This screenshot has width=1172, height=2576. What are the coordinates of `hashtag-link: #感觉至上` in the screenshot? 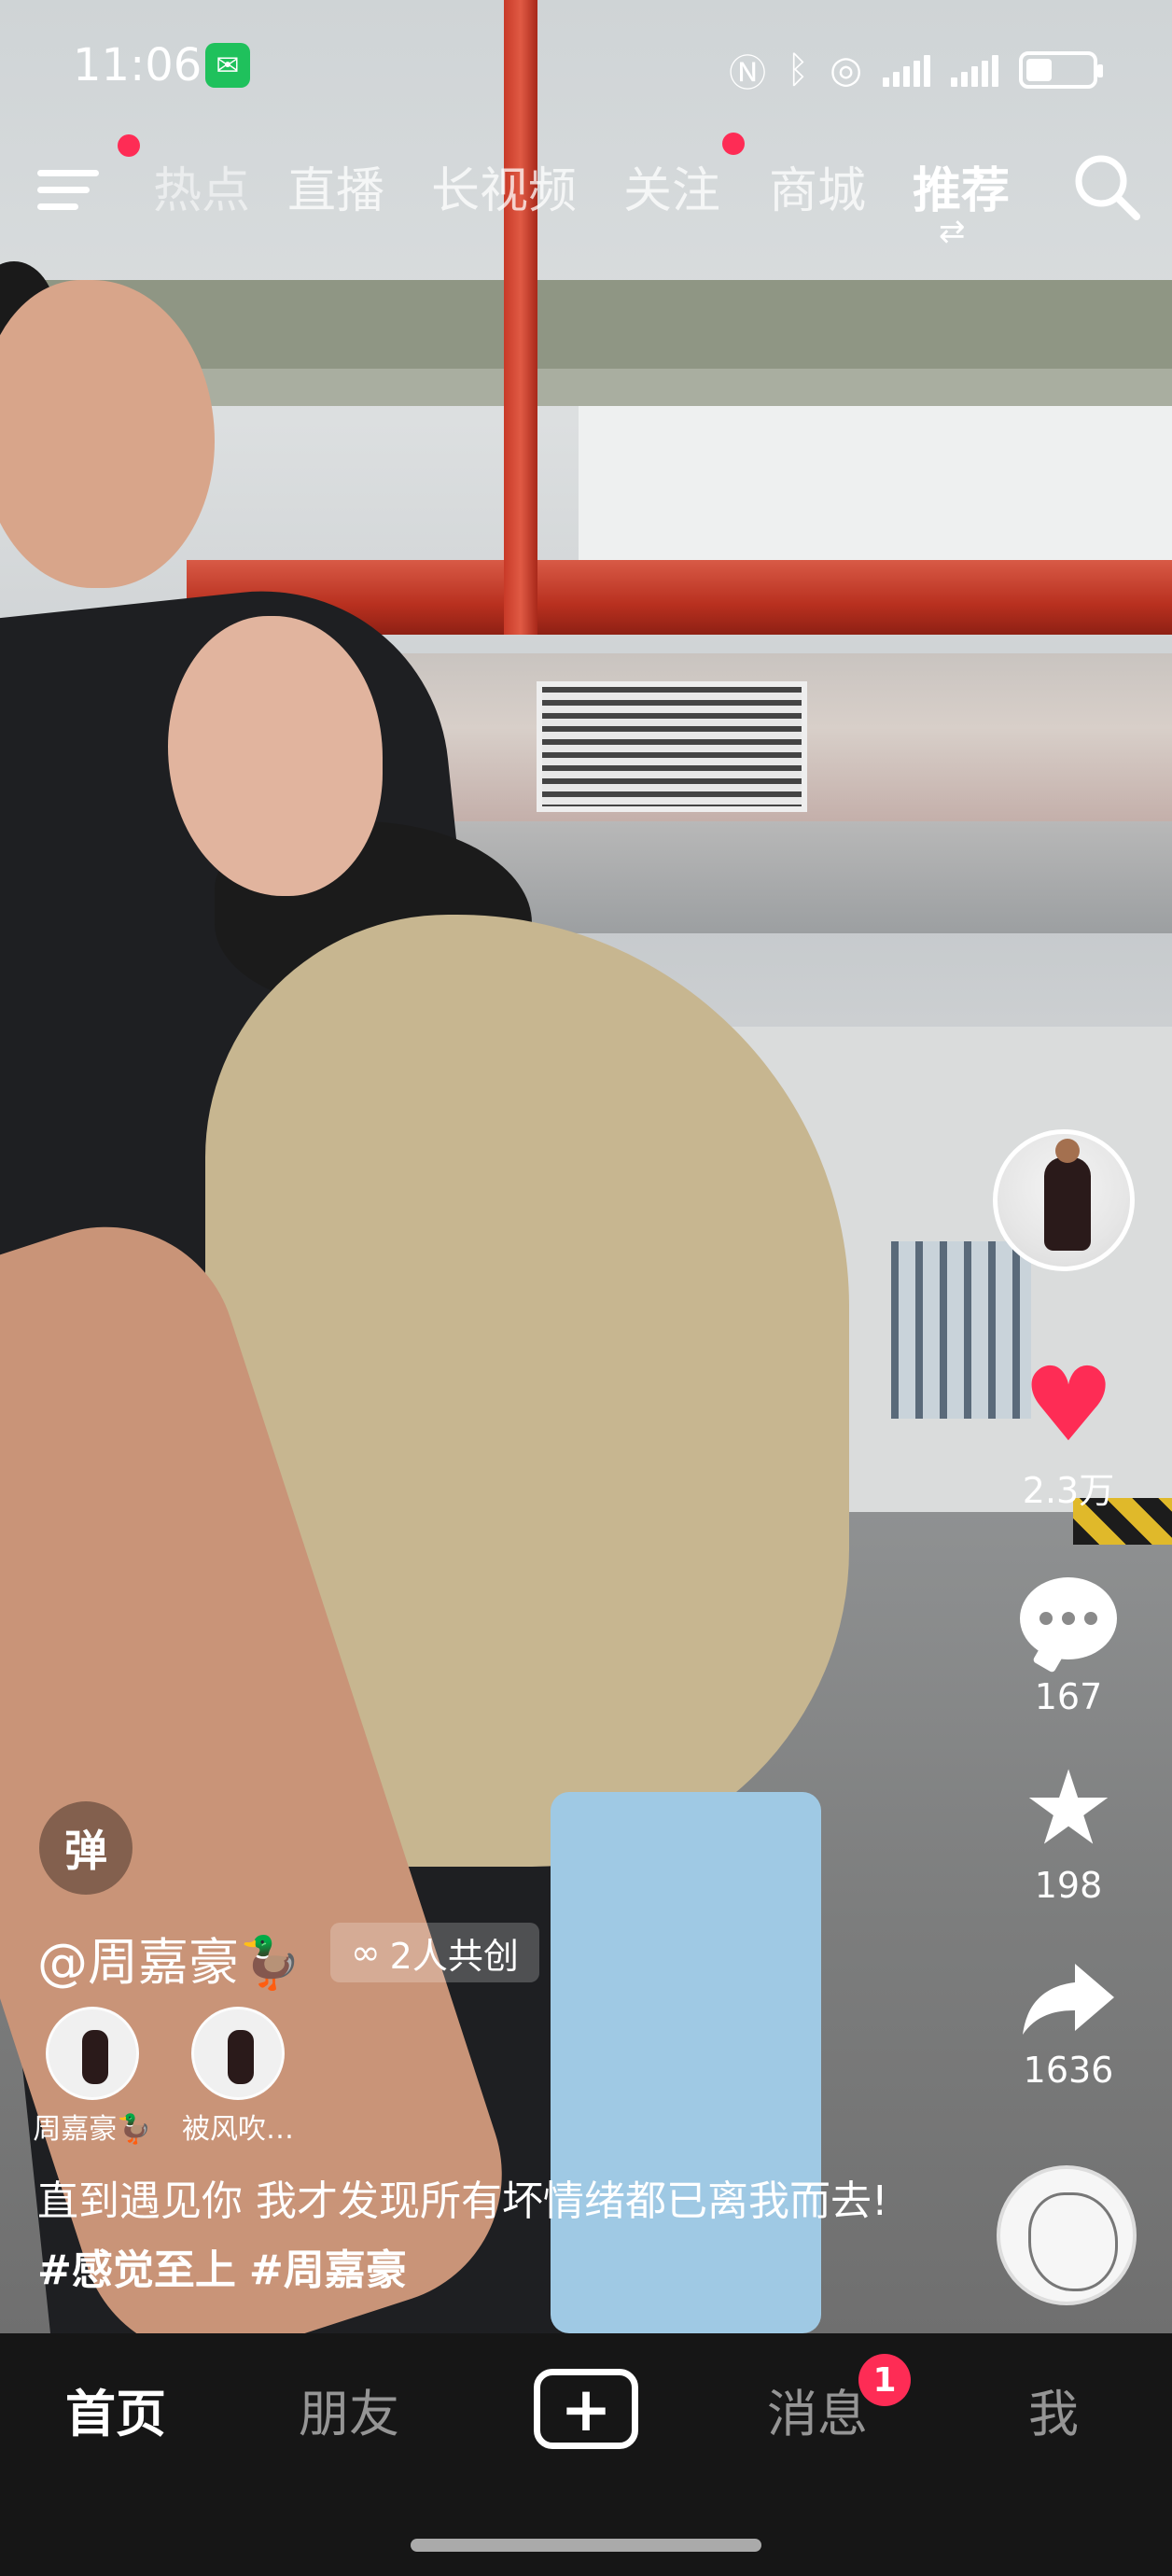 It's located at (136, 2270).